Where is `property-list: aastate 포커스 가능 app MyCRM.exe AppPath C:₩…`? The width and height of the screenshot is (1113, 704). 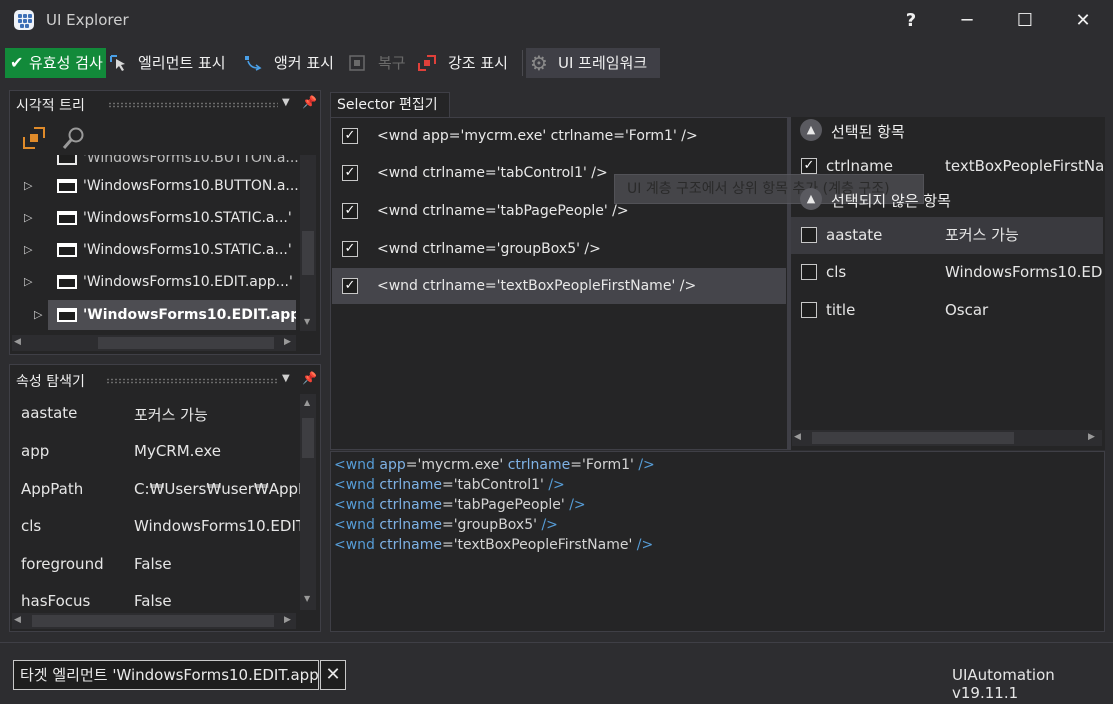 property-list: aastate 포커스 가능 app MyCRM.exe AppPath C:₩… is located at coordinates (155, 502).